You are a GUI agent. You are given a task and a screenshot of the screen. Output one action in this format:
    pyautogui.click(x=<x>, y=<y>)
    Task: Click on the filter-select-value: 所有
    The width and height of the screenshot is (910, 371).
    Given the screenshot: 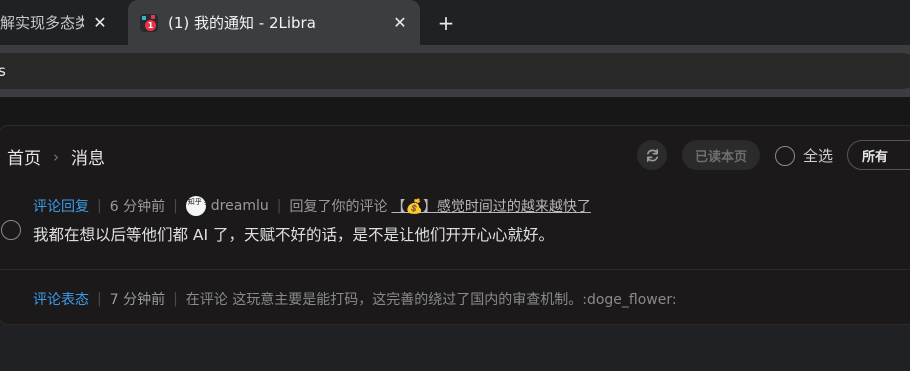 What is the action you would take?
    pyautogui.click(x=875, y=157)
    